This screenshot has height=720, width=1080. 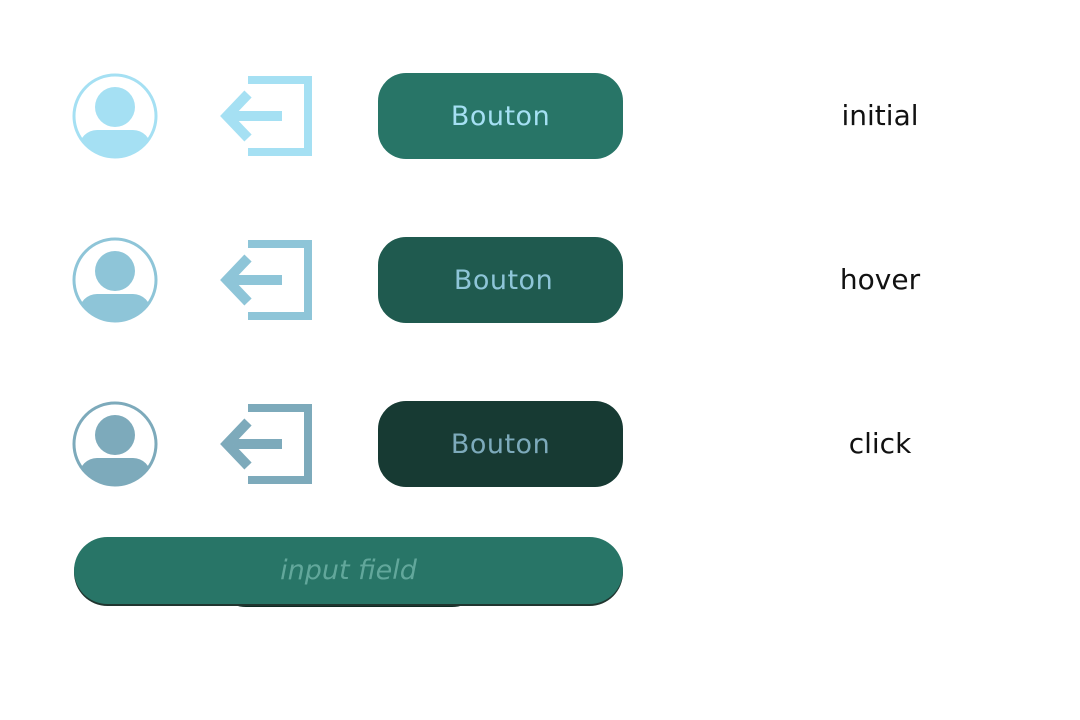 I want to click on button-hover: Bouton, so click(x=500, y=280).